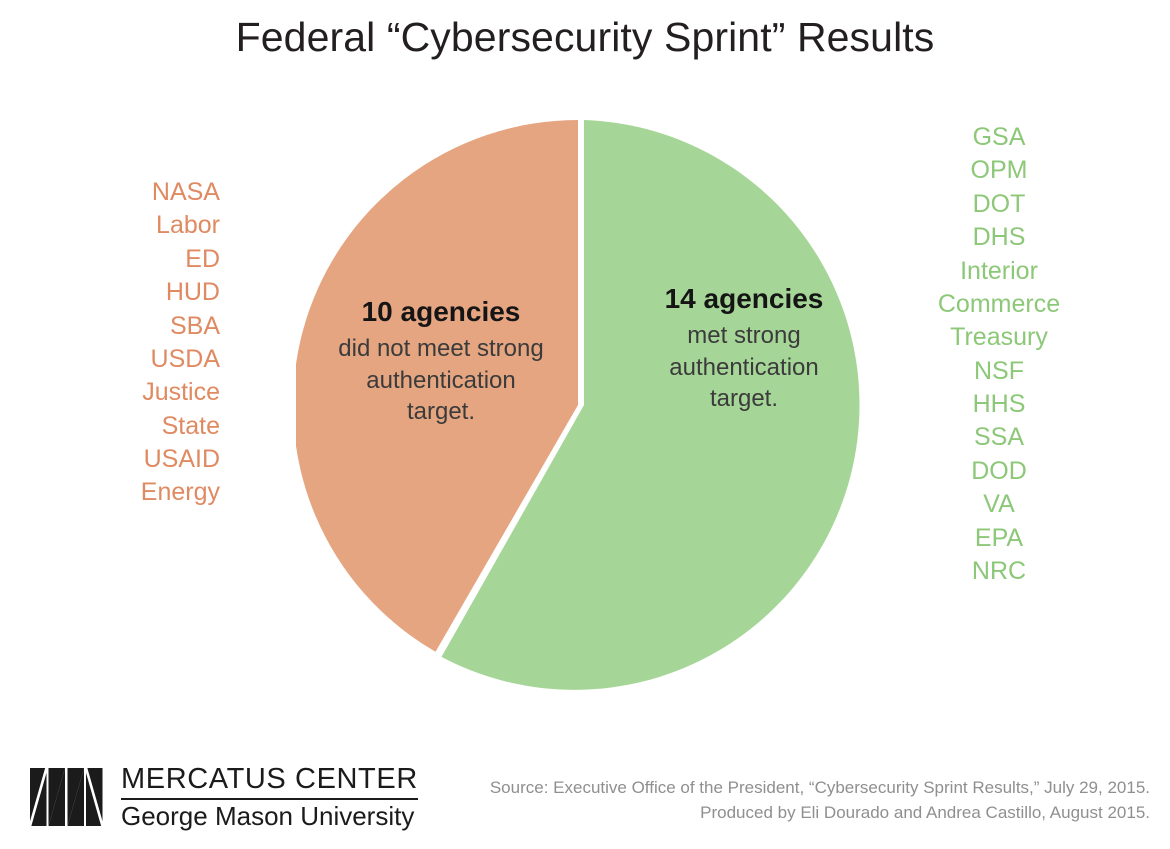  I want to click on met-headline: 14 agencies, so click(744, 298).